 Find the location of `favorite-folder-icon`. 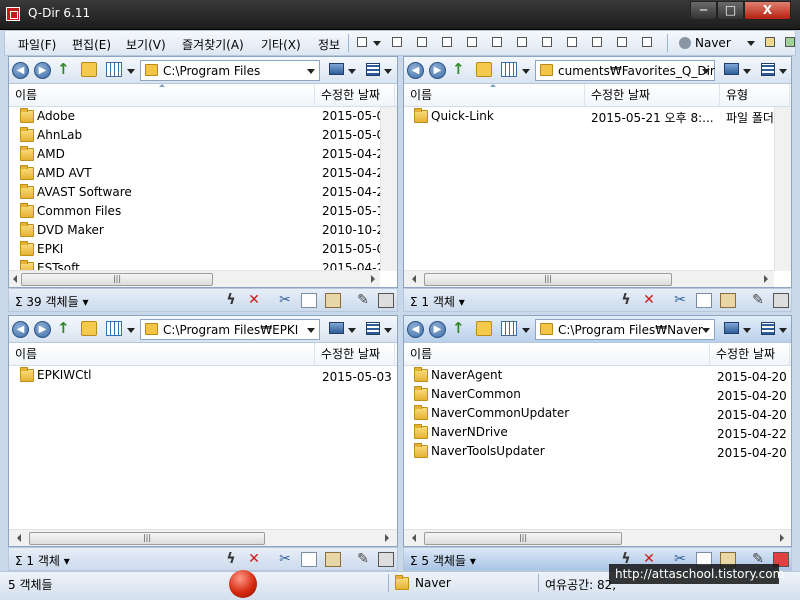

favorite-folder-icon is located at coordinates (685, 43).